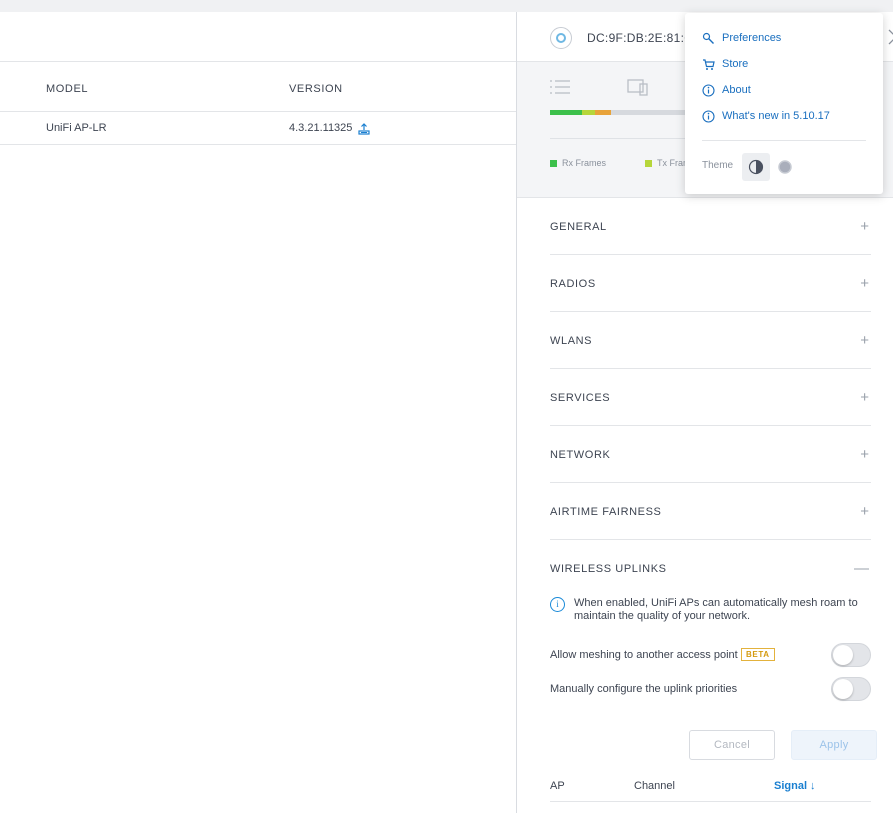 Image resolution: width=893 pixels, height=813 pixels. I want to click on allow-meshing-label: Allow meshing to another access point, so click(644, 655).